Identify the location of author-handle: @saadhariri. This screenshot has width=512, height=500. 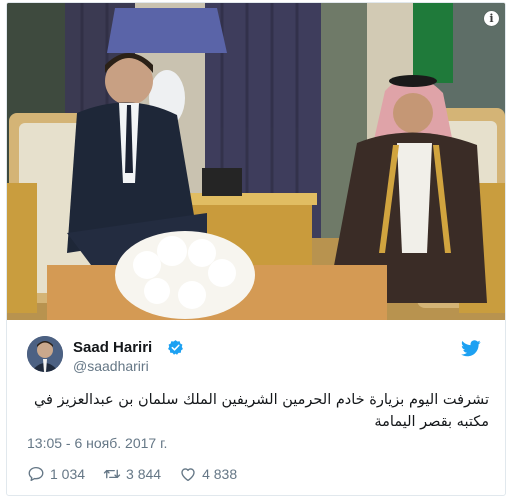
(111, 366).